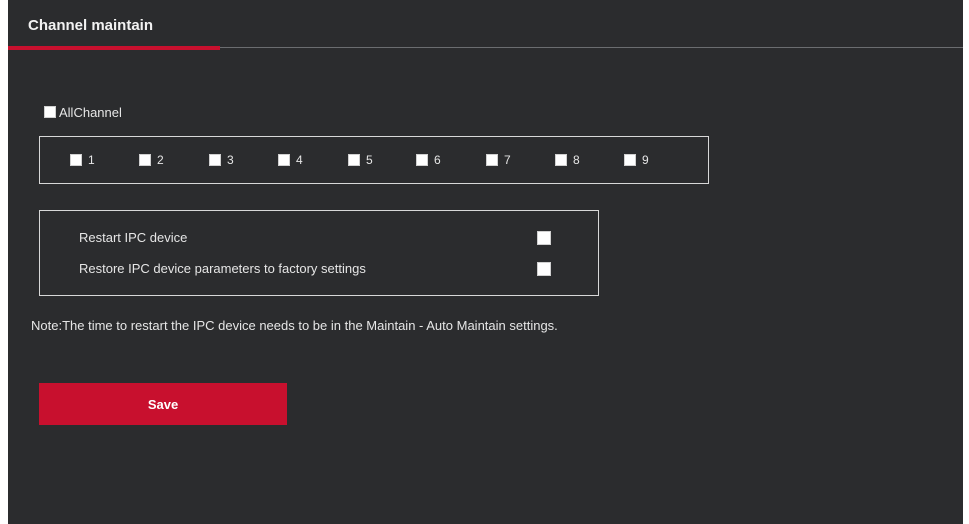 The image size is (969, 524). Describe the element at coordinates (507, 160) in the screenshot. I see `channel-label-7: 7` at that location.